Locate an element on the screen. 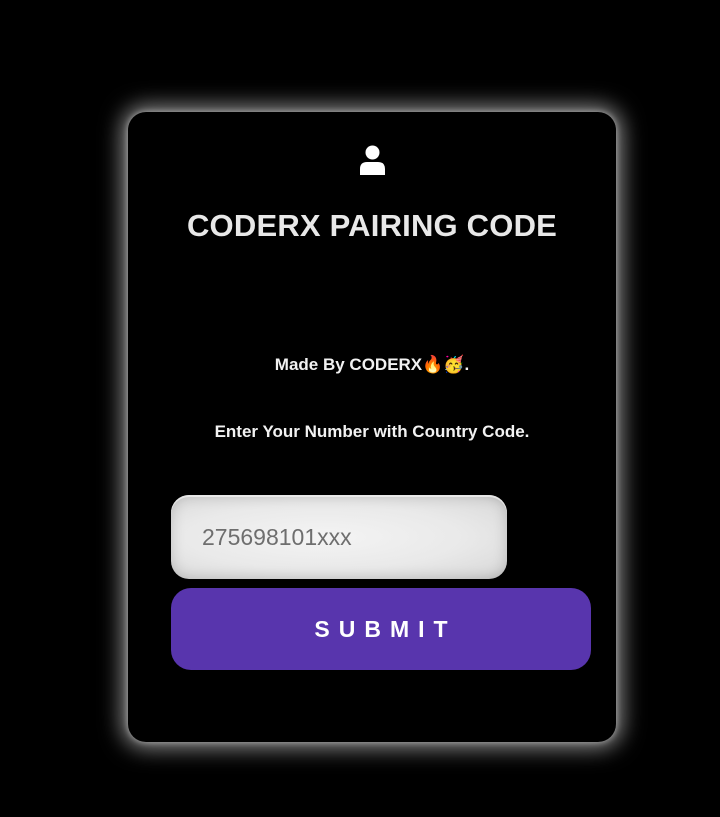  phone-number-input is located at coordinates (339, 537).